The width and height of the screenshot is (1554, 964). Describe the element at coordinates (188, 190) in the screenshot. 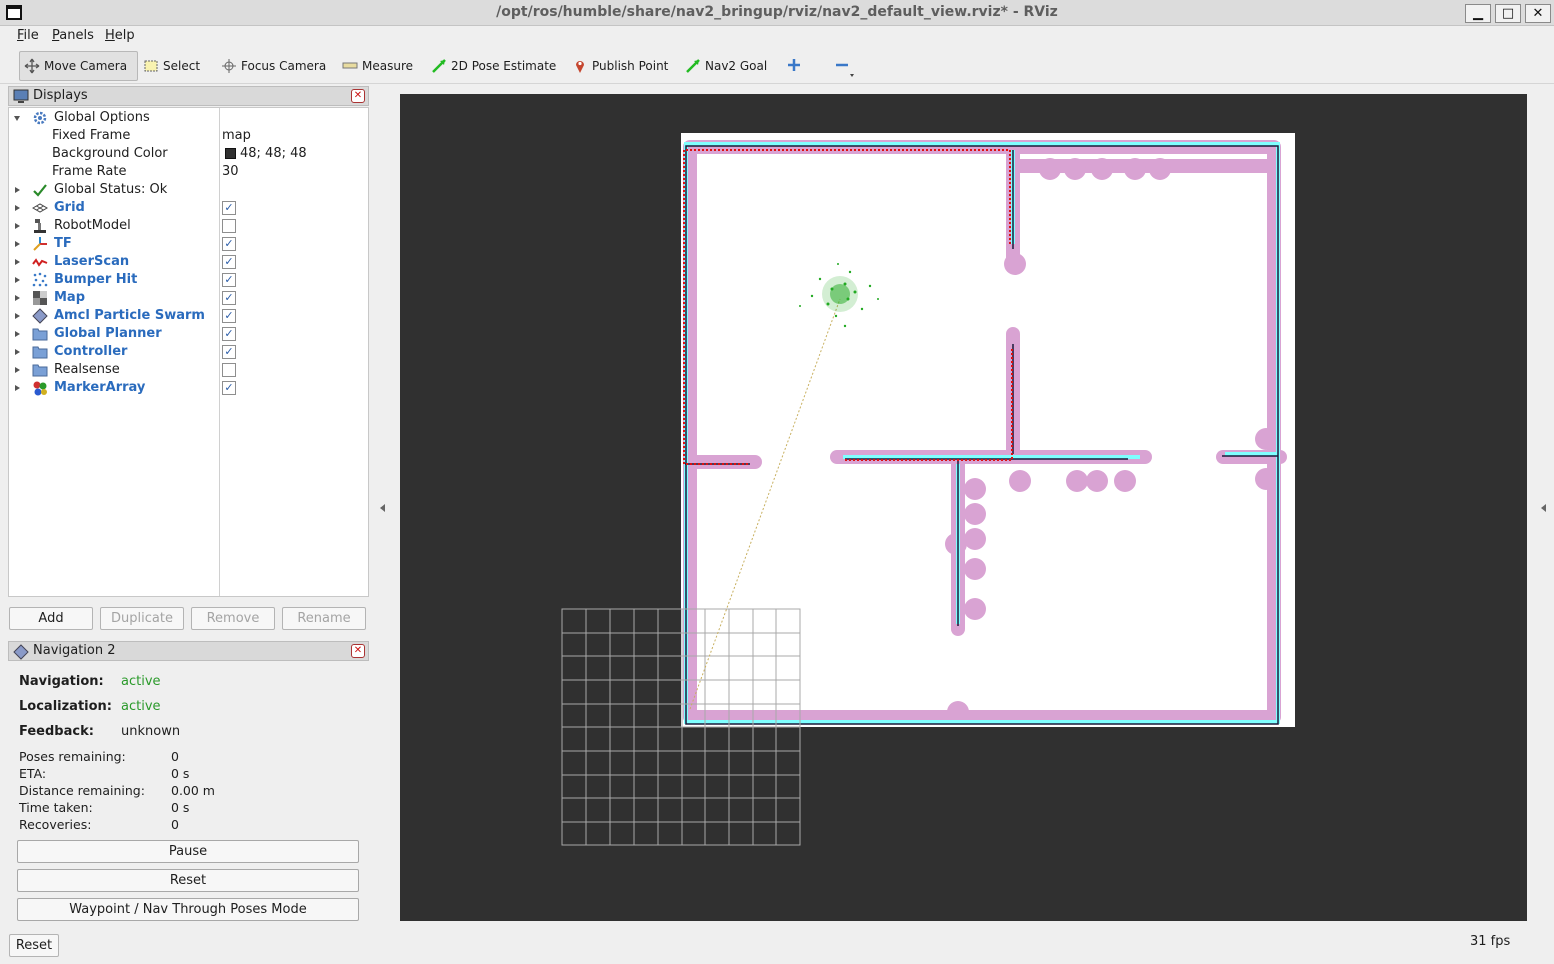

I see `tree-row-global-status: Global Status: Ok` at that location.